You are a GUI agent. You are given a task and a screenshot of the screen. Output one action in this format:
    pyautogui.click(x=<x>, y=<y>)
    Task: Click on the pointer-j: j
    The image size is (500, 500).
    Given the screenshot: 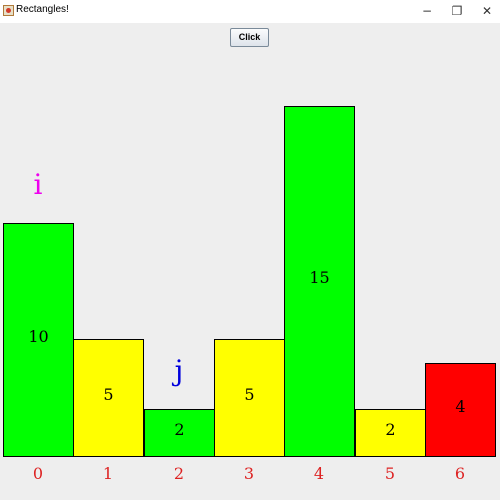 What is the action you would take?
    pyautogui.click(x=179, y=370)
    